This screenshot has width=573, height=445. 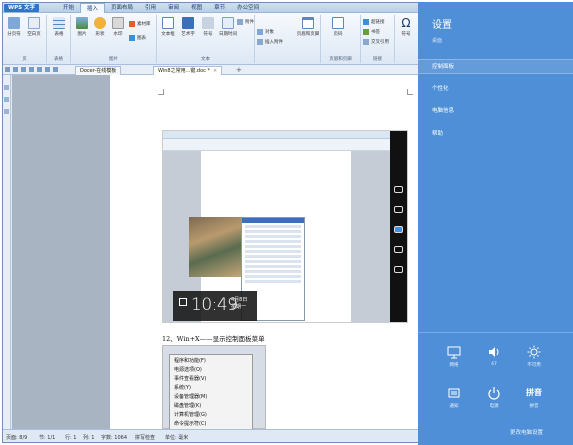 What do you see at coordinates (196, 8) in the screenshot?
I see `menu-tab-view: 视图` at bounding box center [196, 8].